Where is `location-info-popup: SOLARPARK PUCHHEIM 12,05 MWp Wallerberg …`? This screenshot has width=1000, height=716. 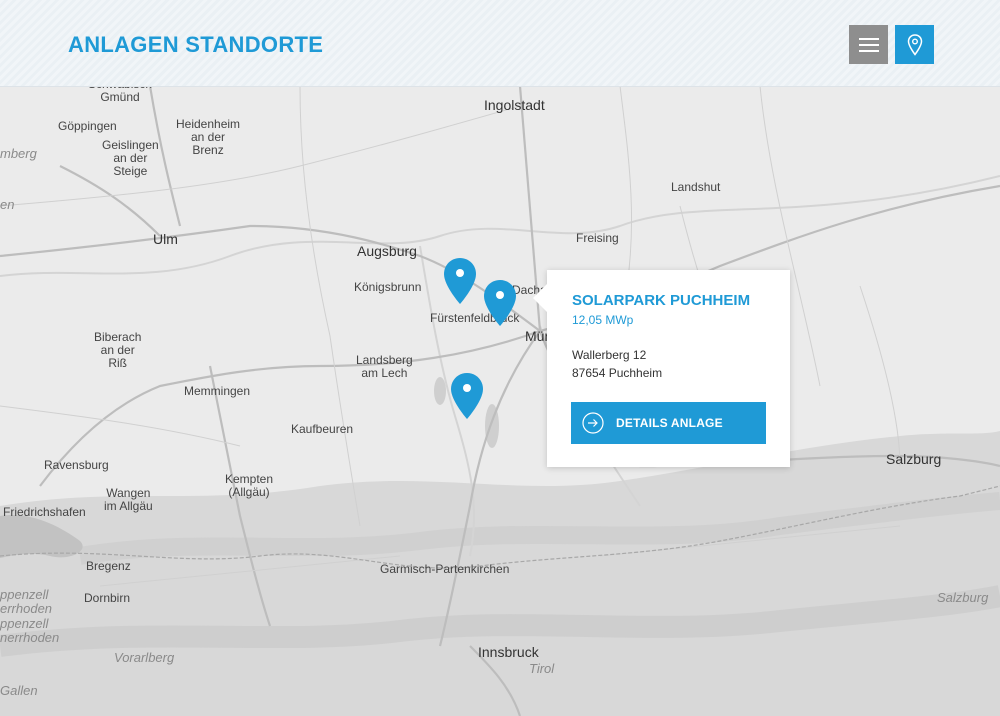
location-info-popup: SOLARPARK PUCHHEIM 12,05 MWp Wallerberg … is located at coordinates (661, 368).